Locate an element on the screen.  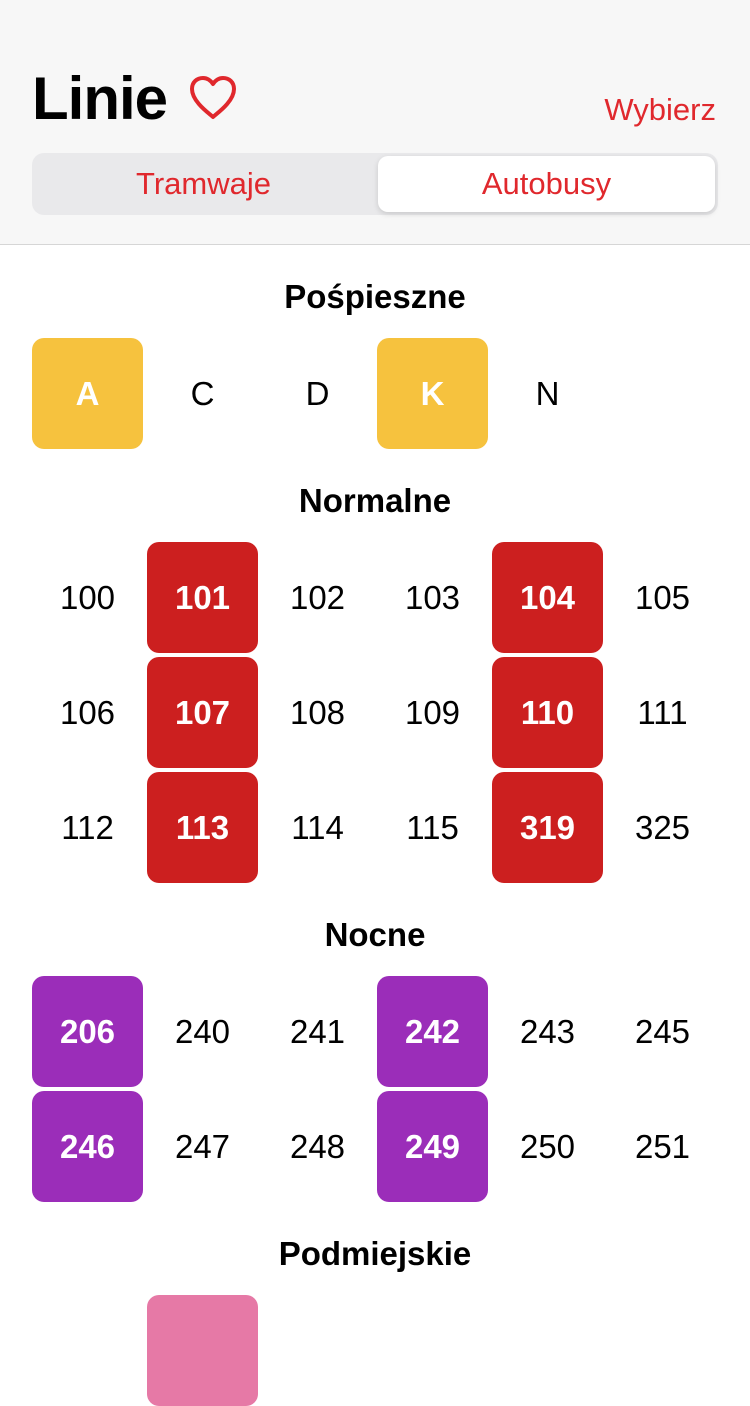
line-cell: 241 is located at coordinates (317, 1031).